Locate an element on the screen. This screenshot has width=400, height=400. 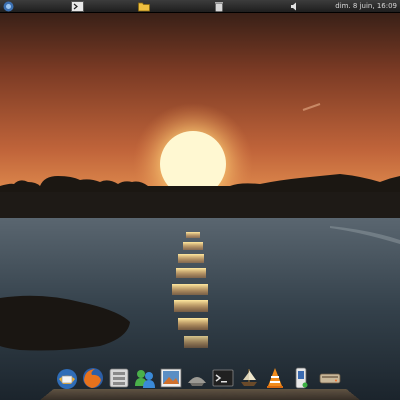
drive-icon is located at coordinates (330, 378).